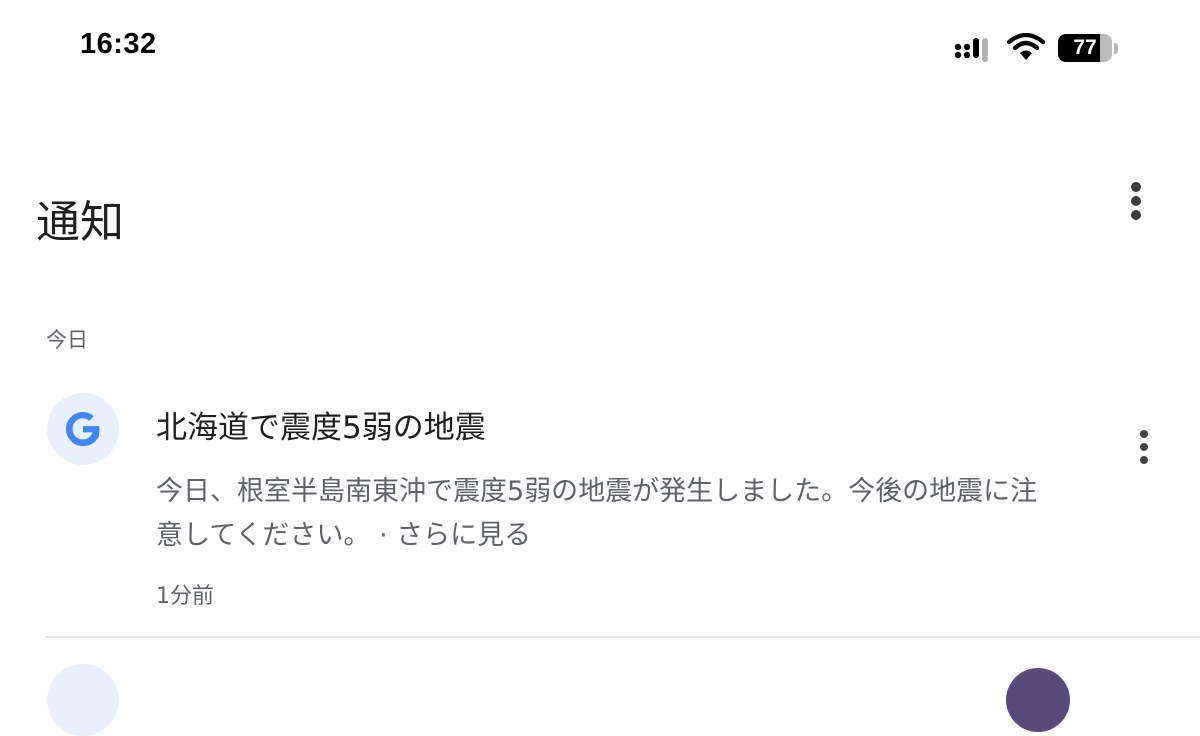 The image size is (1200, 736). What do you see at coordinates (623, 637) in the screenshot?
I see `divider` at bounding box center [623, 637].